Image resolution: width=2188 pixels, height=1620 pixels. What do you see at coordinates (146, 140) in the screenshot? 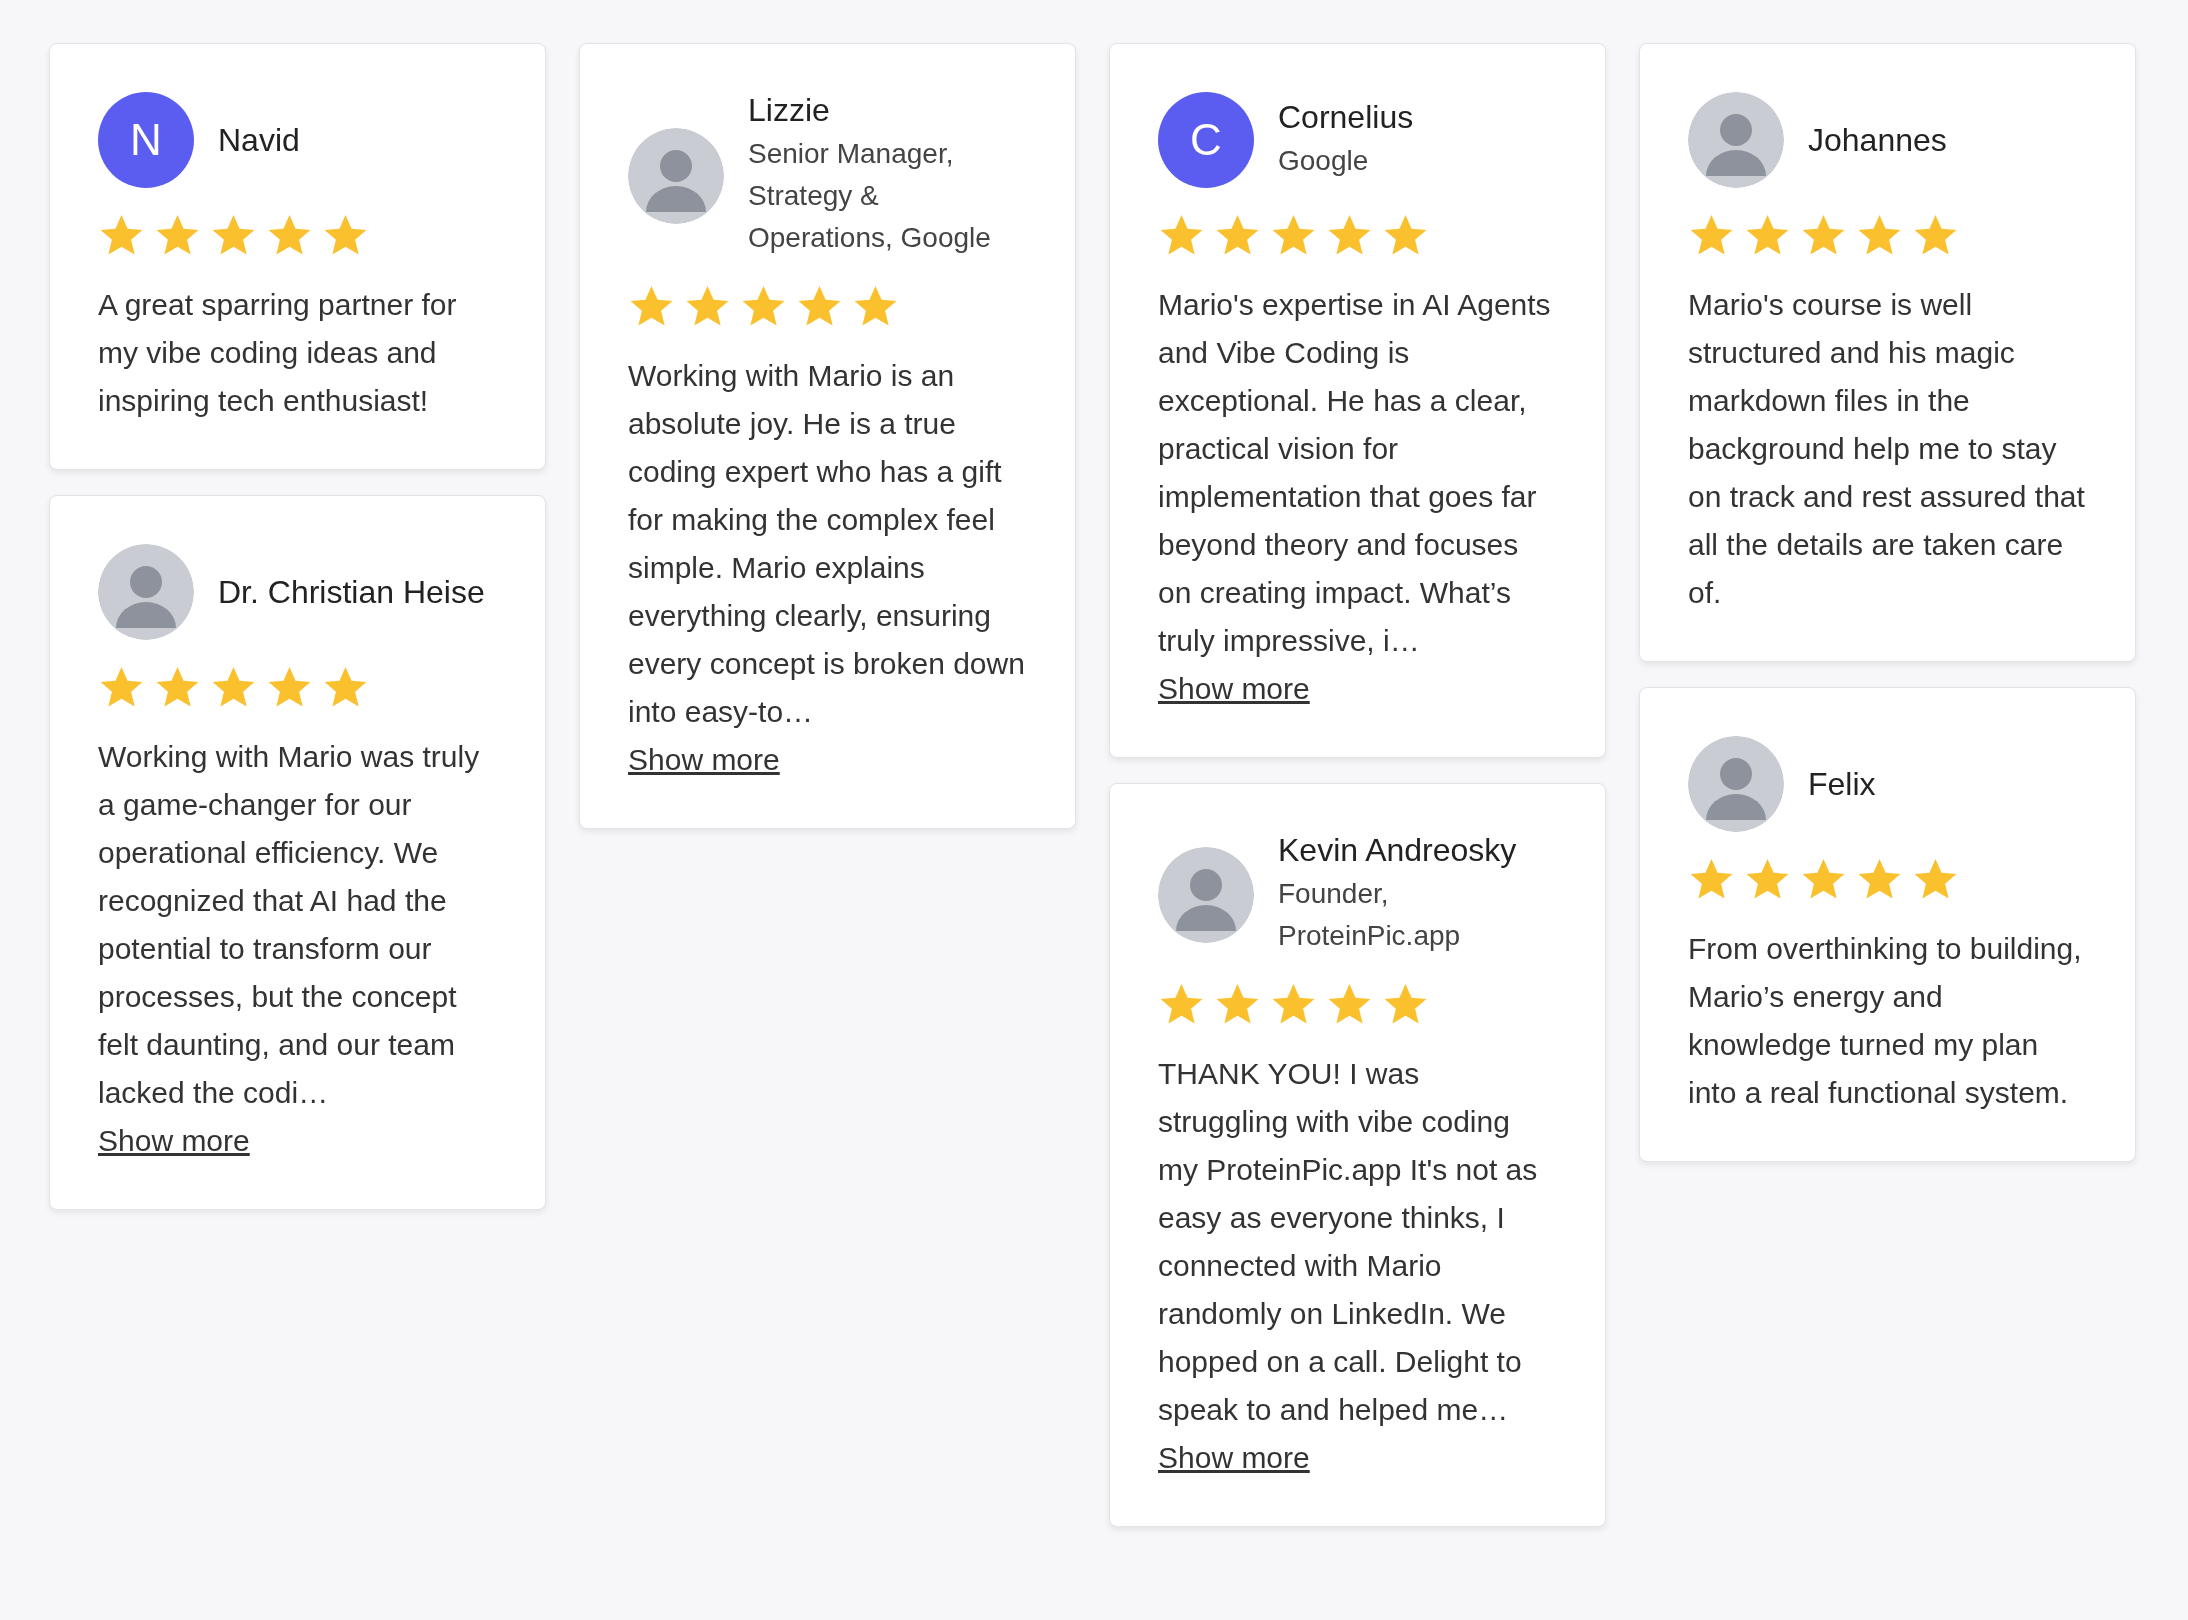
I see `letter-avatar: N` at bounding box center [146, 140].